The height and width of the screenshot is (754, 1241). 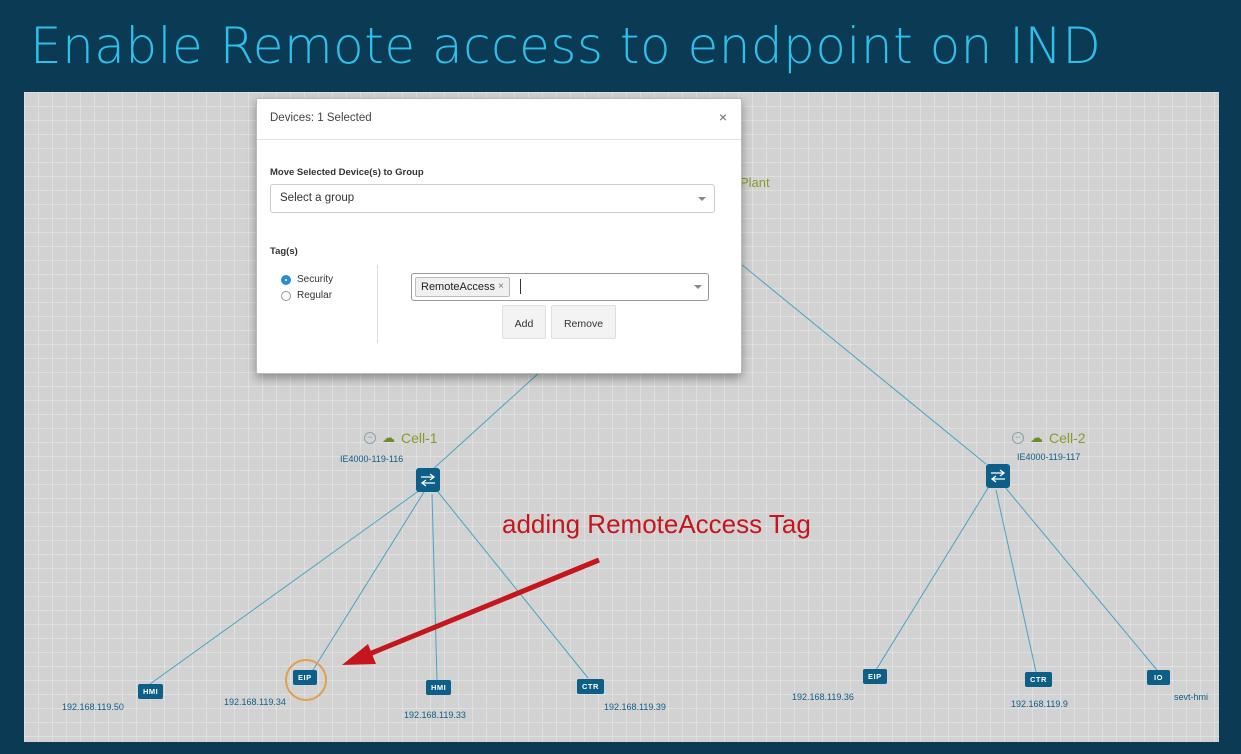 I want to click on radio-regular, so click(x=286, y=295).